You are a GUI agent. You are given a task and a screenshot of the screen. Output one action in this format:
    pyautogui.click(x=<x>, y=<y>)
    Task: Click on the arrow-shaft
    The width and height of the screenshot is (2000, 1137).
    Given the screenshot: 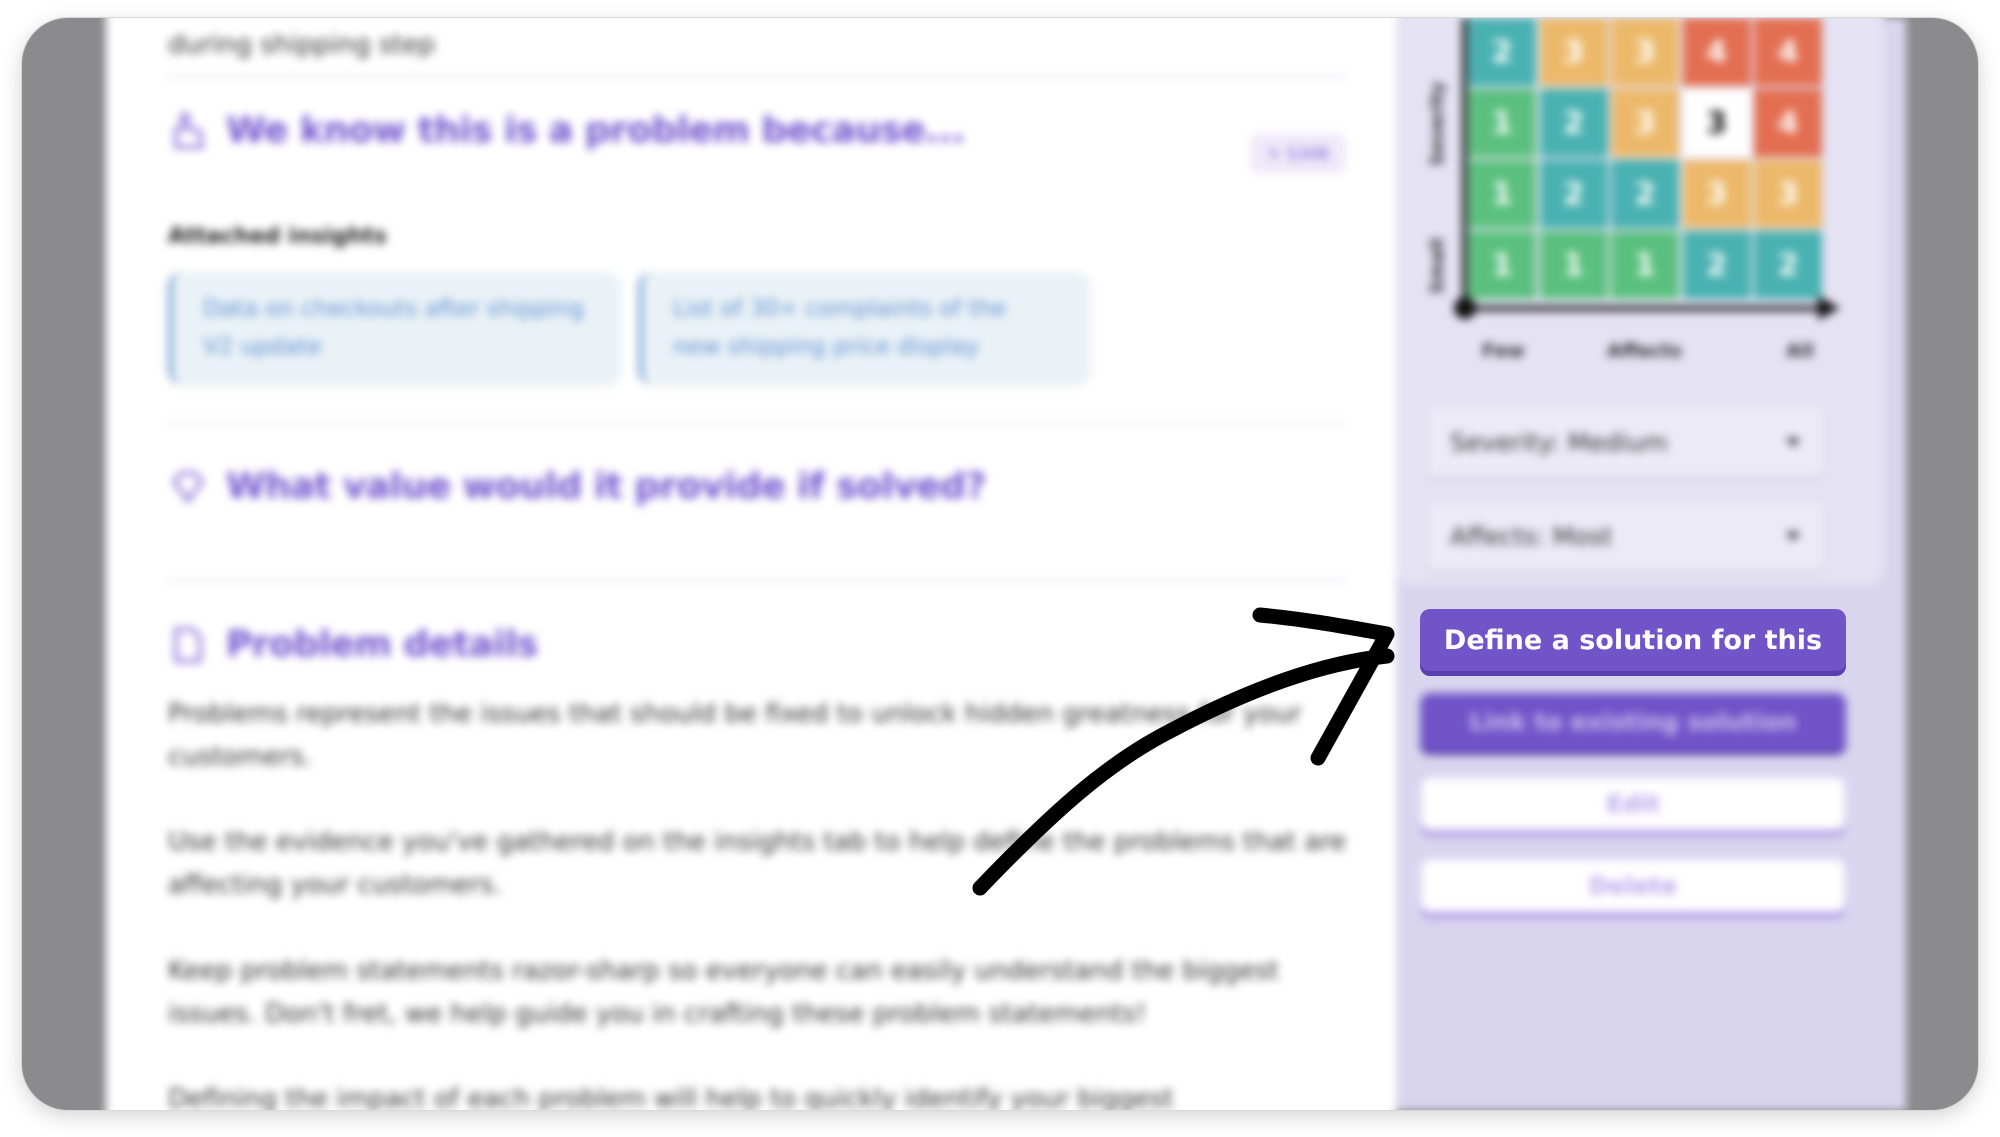 What is the action you would take?
    pyautogui.click(x=1183, y=772)
    